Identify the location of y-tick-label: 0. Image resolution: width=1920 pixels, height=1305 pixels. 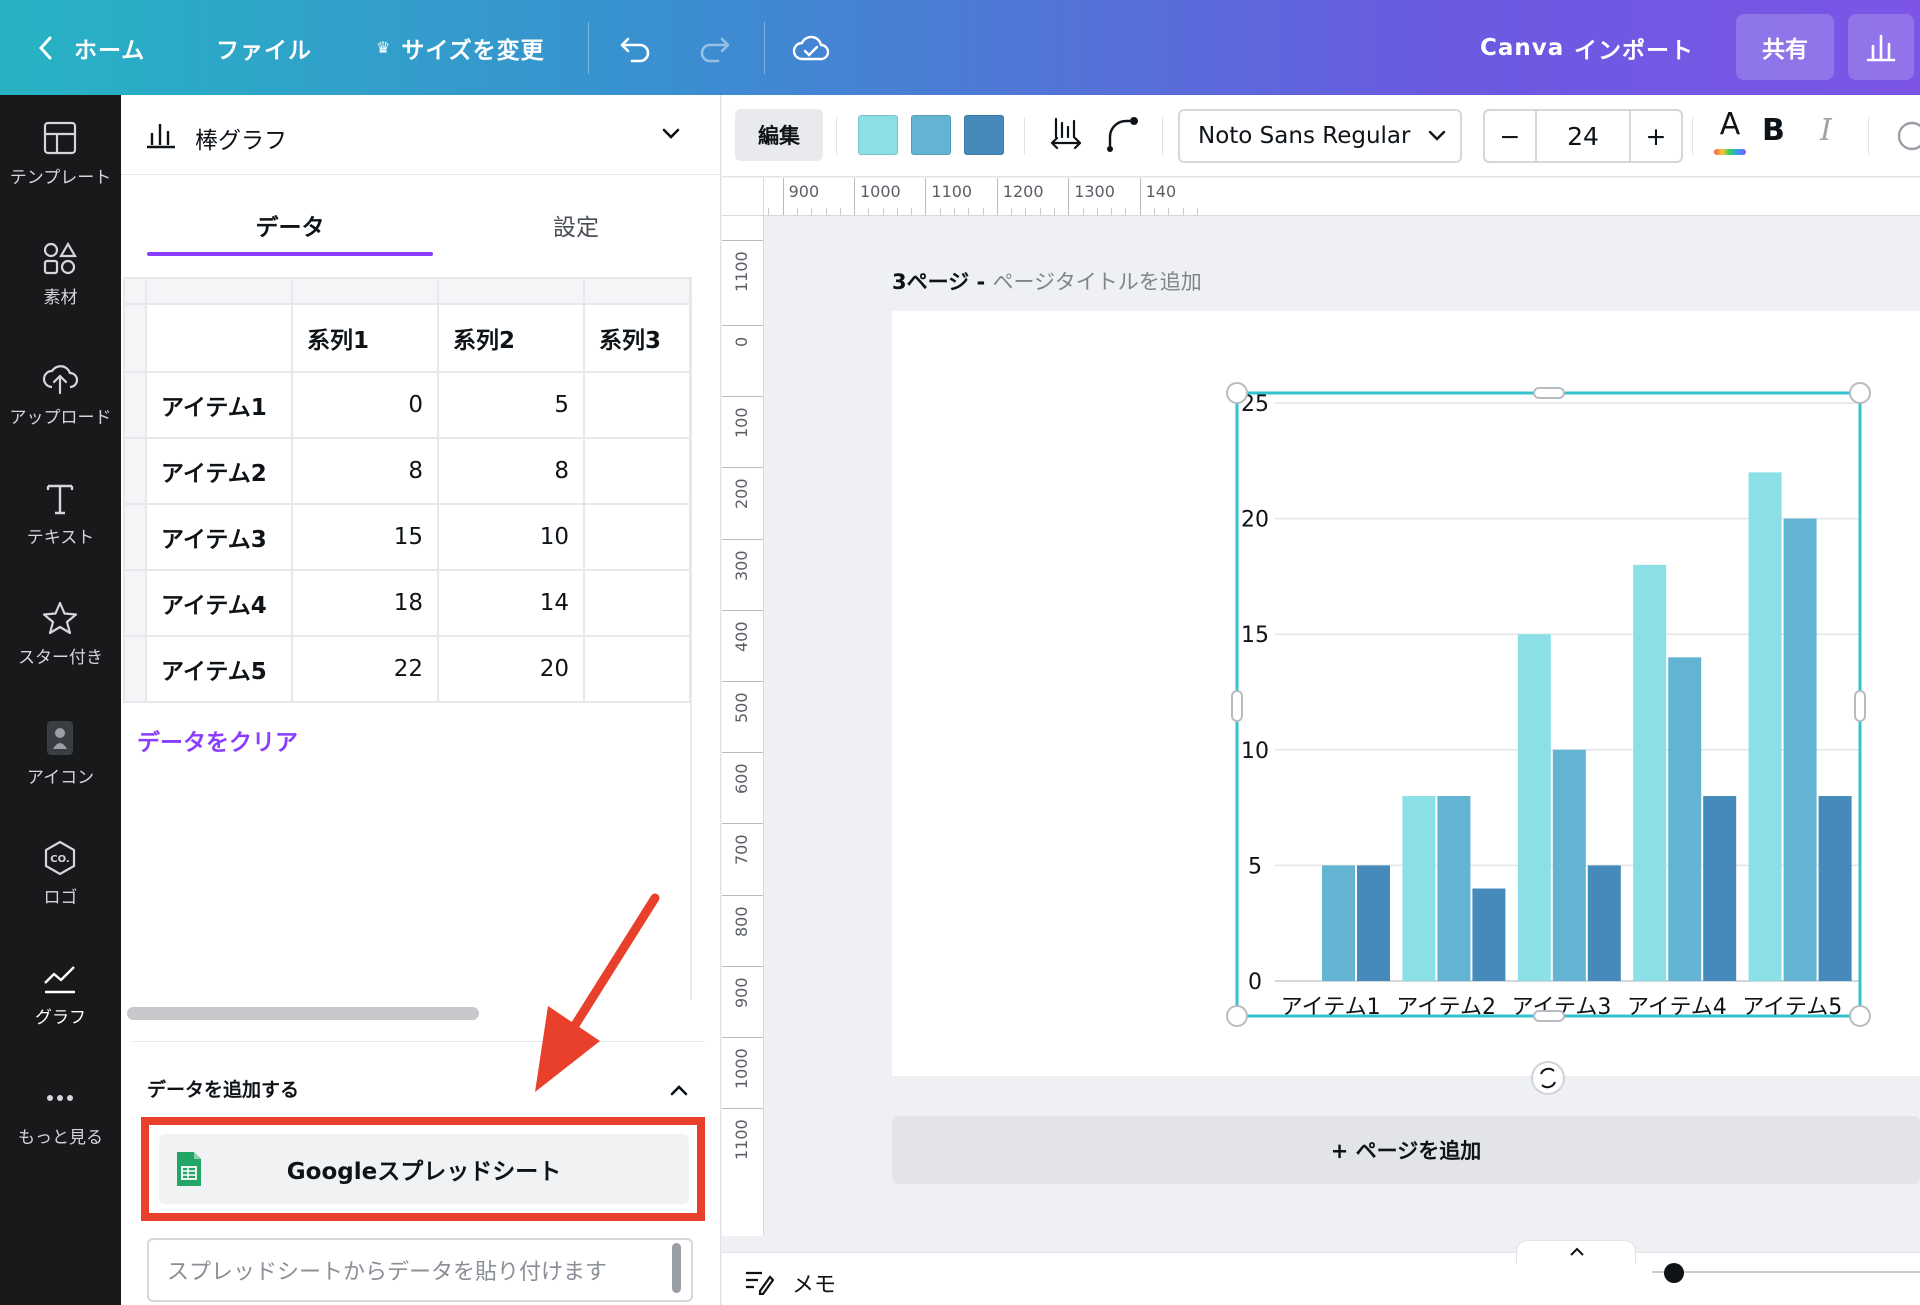
(1255, 982).